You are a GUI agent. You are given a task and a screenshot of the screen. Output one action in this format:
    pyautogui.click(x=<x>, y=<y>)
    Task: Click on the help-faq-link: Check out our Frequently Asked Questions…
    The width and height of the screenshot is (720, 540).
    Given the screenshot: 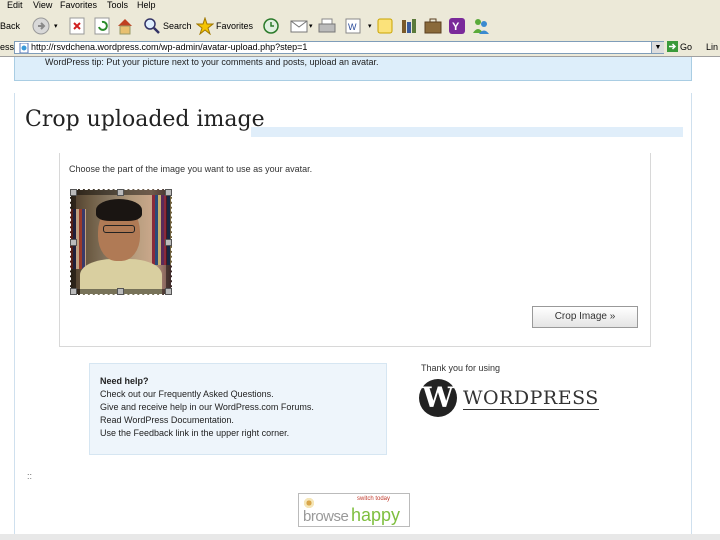 What is the action you would take?
    pyautogui.click(x=187, y=394)
    